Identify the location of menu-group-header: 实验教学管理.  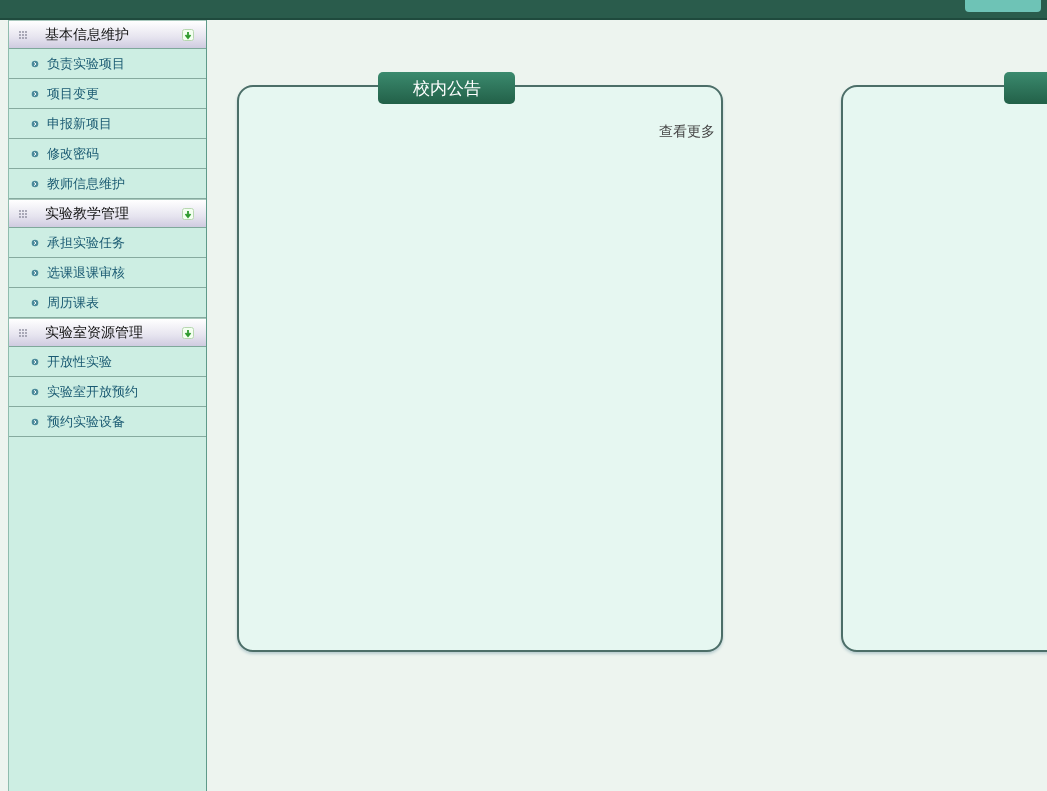
(107, 213).